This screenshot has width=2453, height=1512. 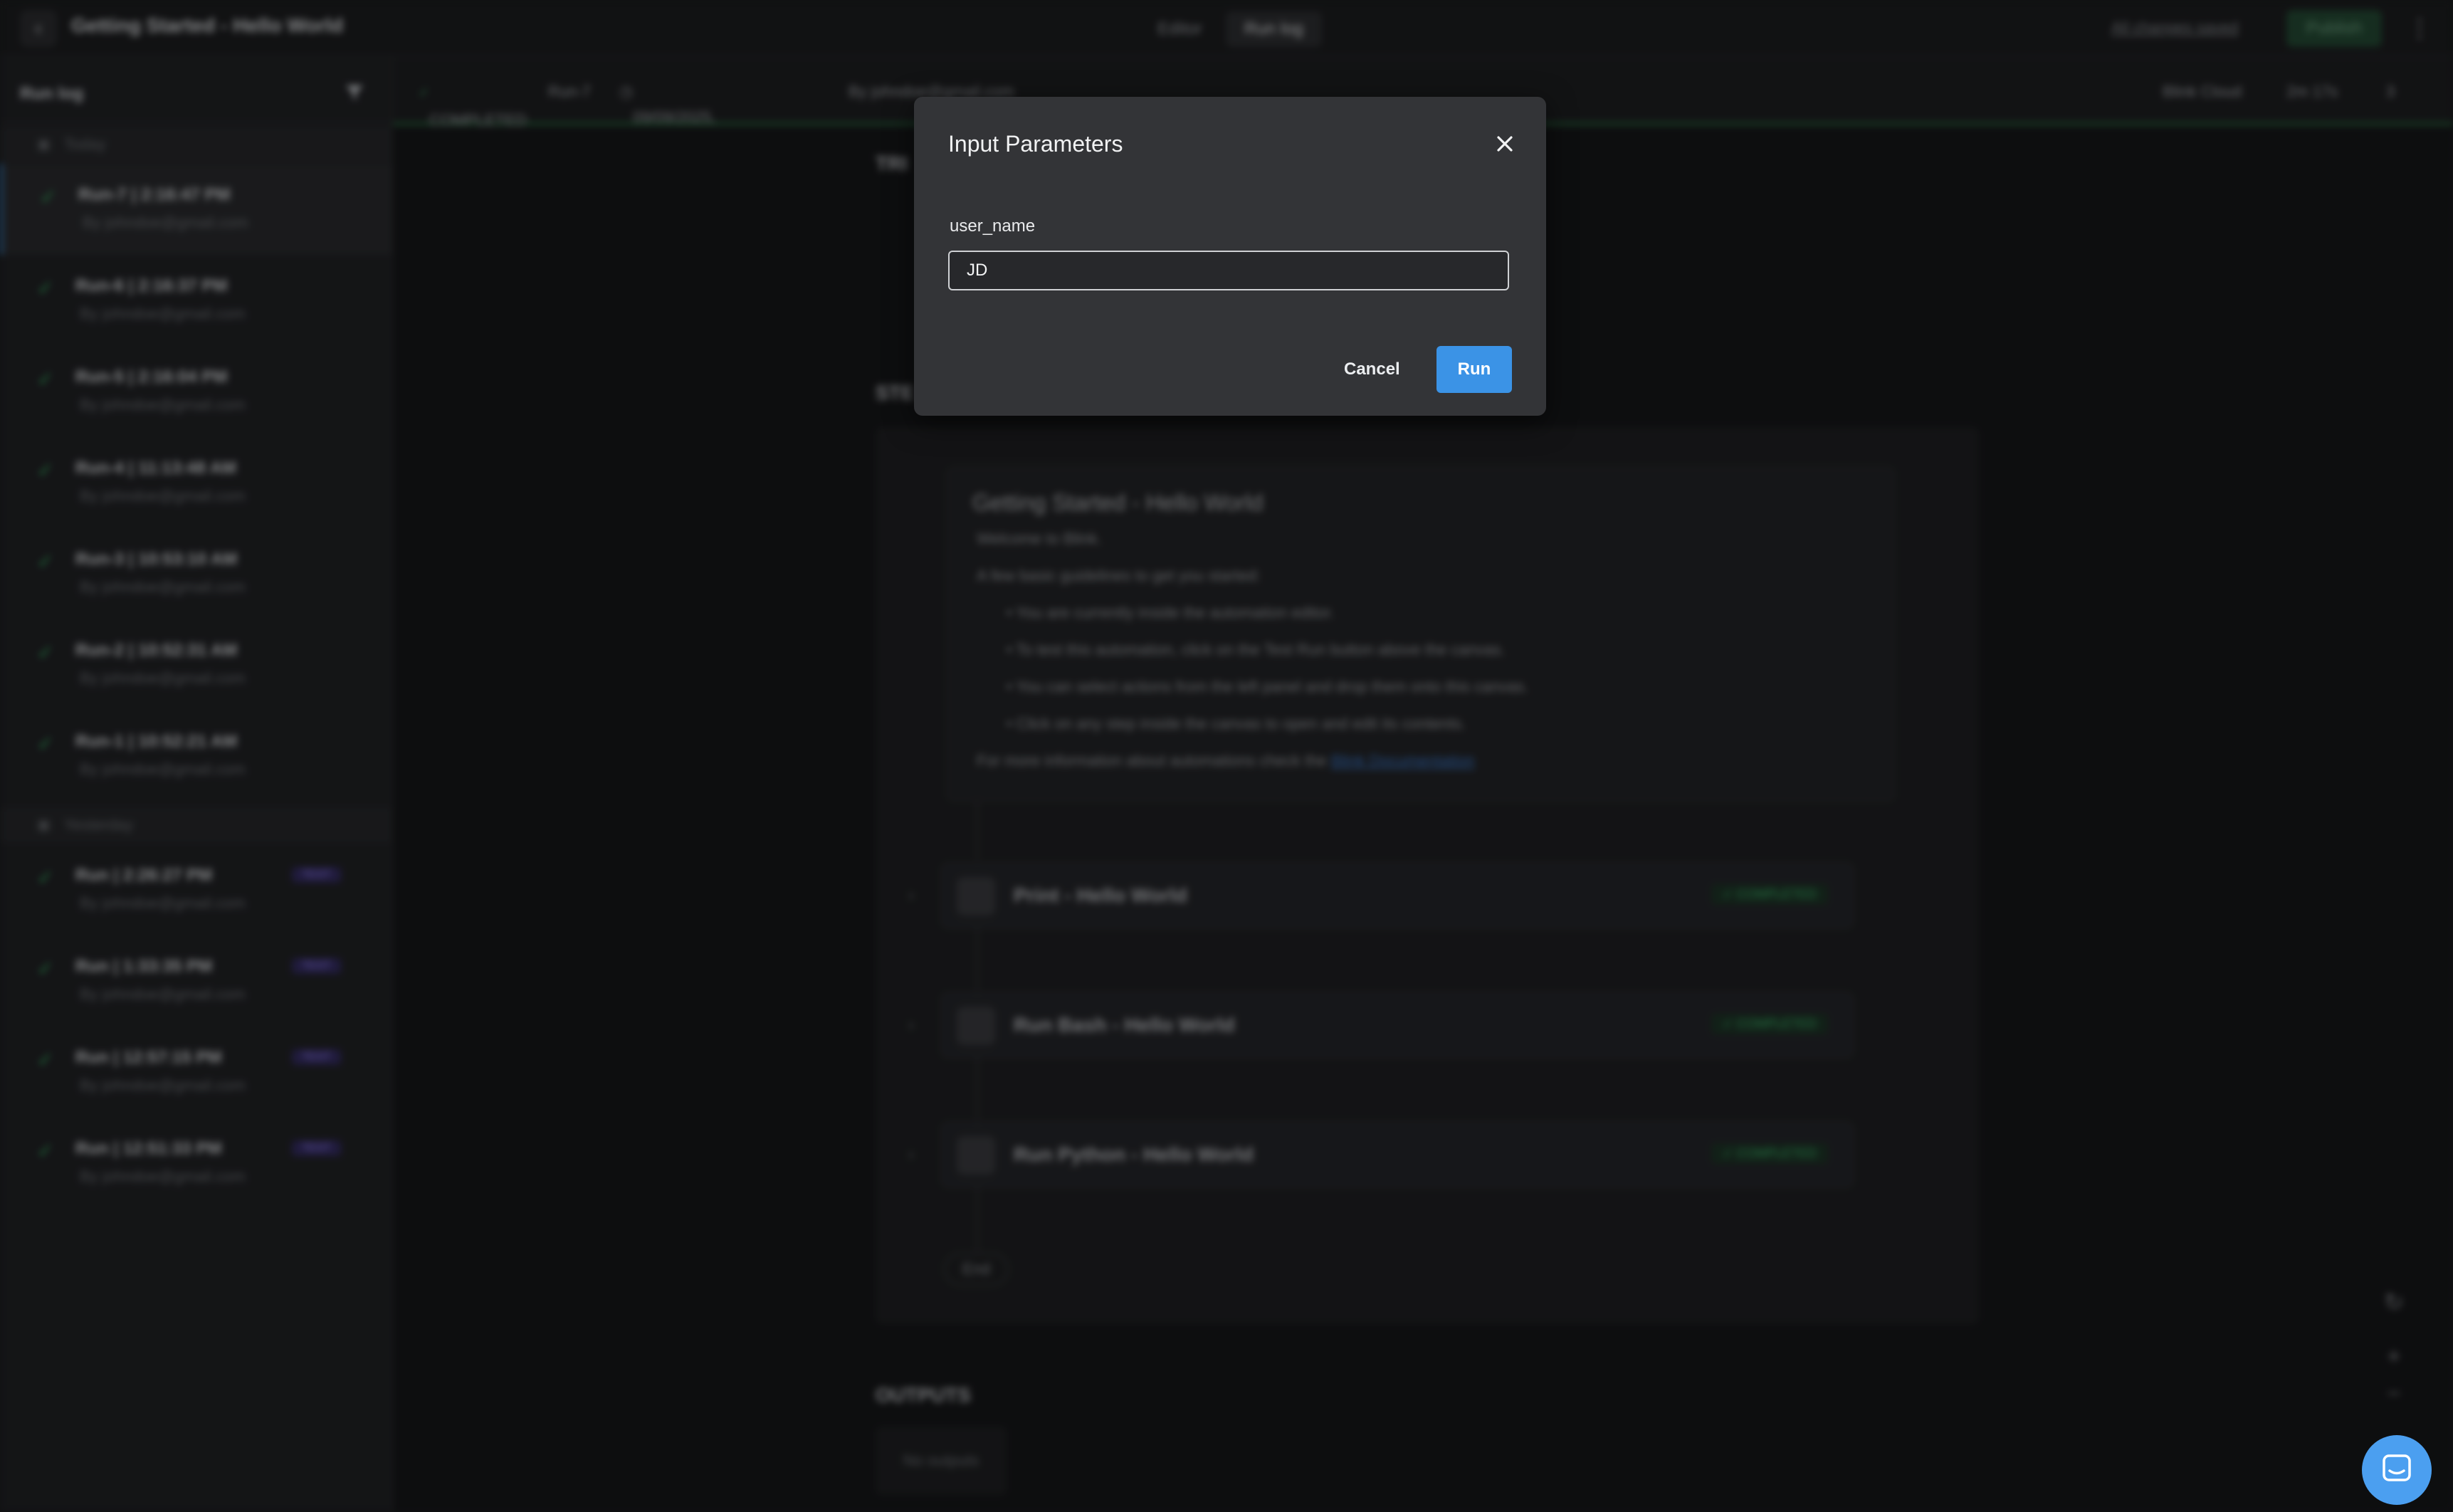 What do you see at coordinates (1474, 369) in the screenshot?
I see `run-button: Run` at bounding box center [1474, 369].